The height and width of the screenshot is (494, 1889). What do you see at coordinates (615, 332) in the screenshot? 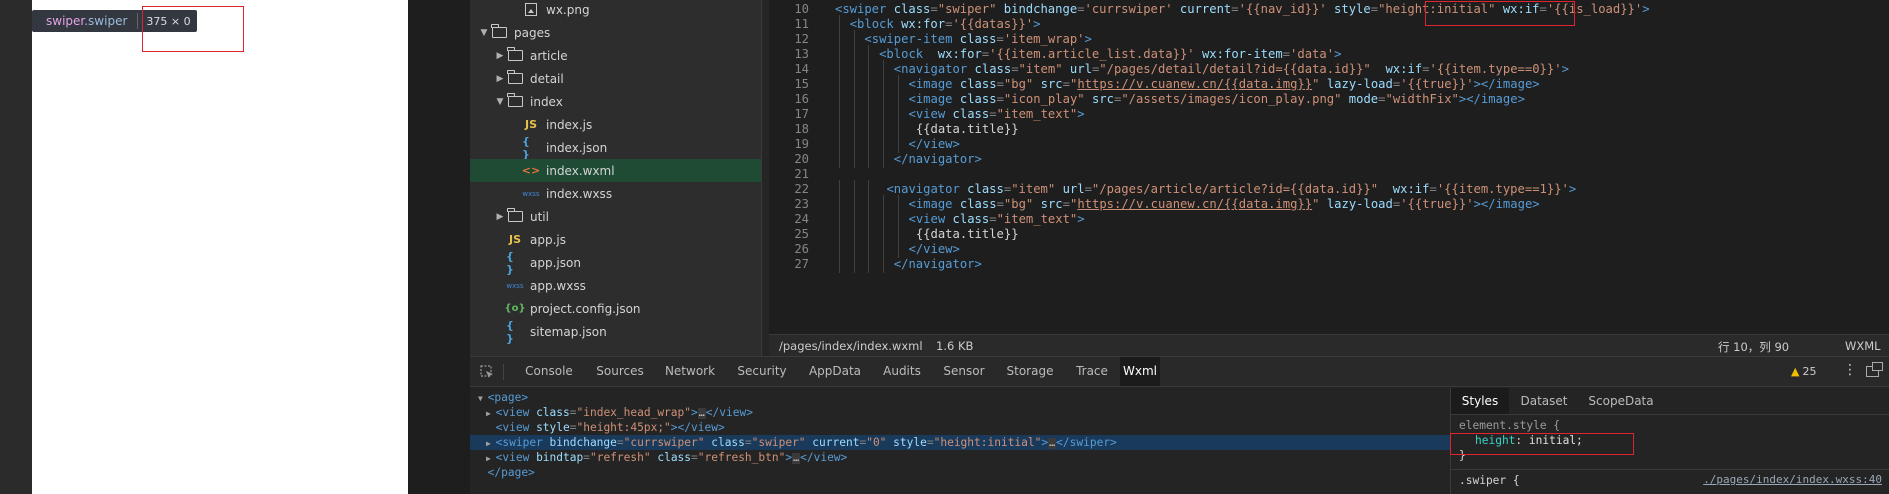
I see `file-tree-item: { } sitemap.json` at bounding box center [615, 332].